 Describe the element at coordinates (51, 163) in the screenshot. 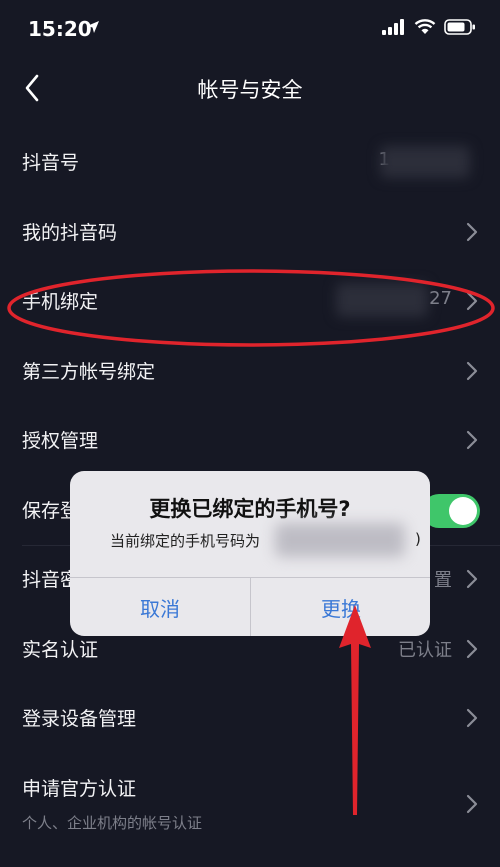

I see `row-label: 抖音号` at that location.